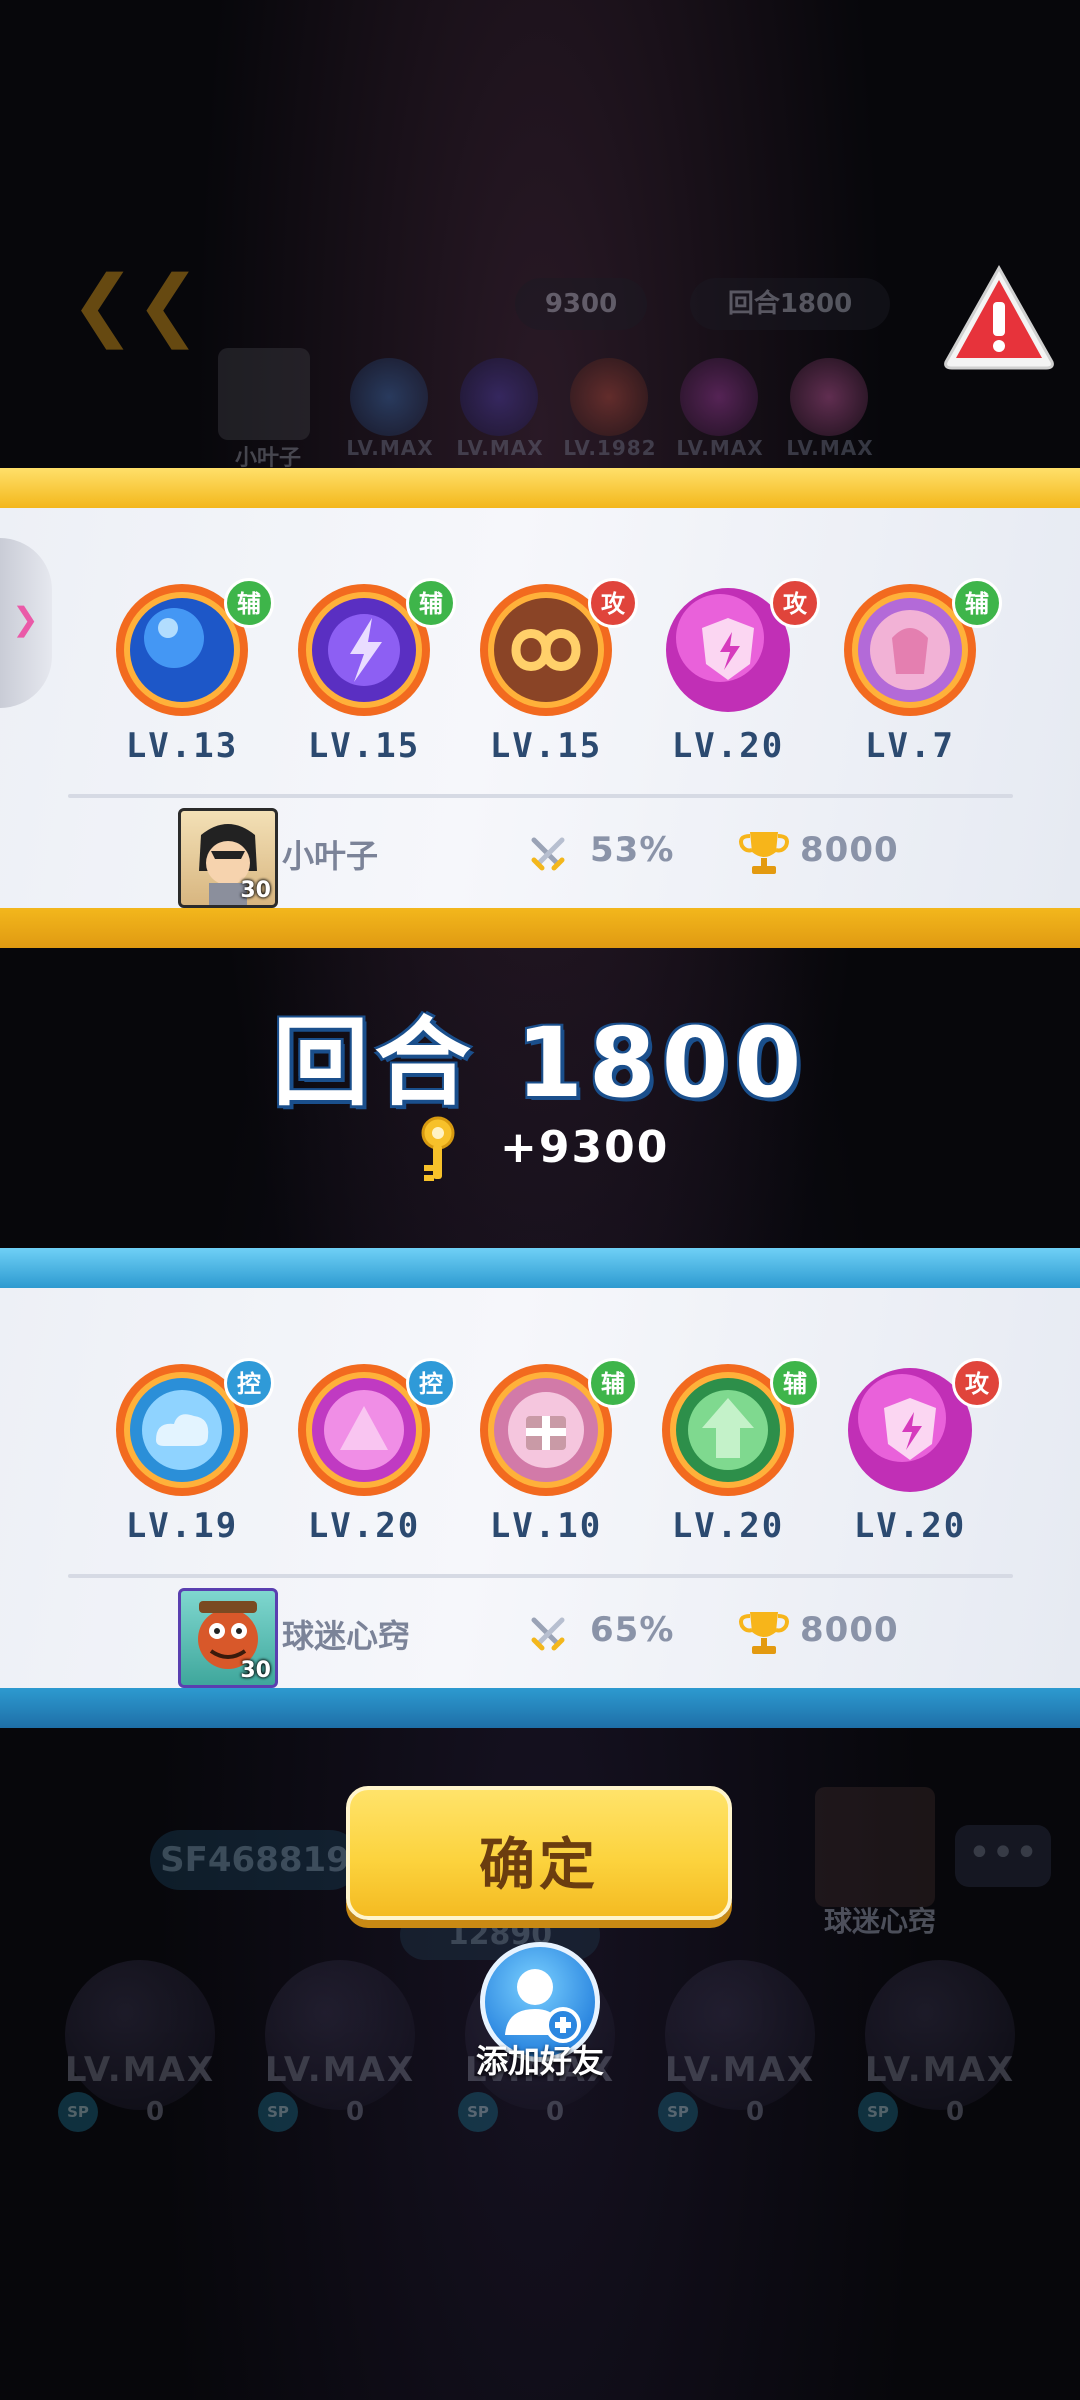 Image resolution: width=1080 pixels, height=2400 pixels. What do you see at coordinates (540, 1063) in the screenshot?
I see `round-title: 回合 1800` at bounding box center [540, 1063].